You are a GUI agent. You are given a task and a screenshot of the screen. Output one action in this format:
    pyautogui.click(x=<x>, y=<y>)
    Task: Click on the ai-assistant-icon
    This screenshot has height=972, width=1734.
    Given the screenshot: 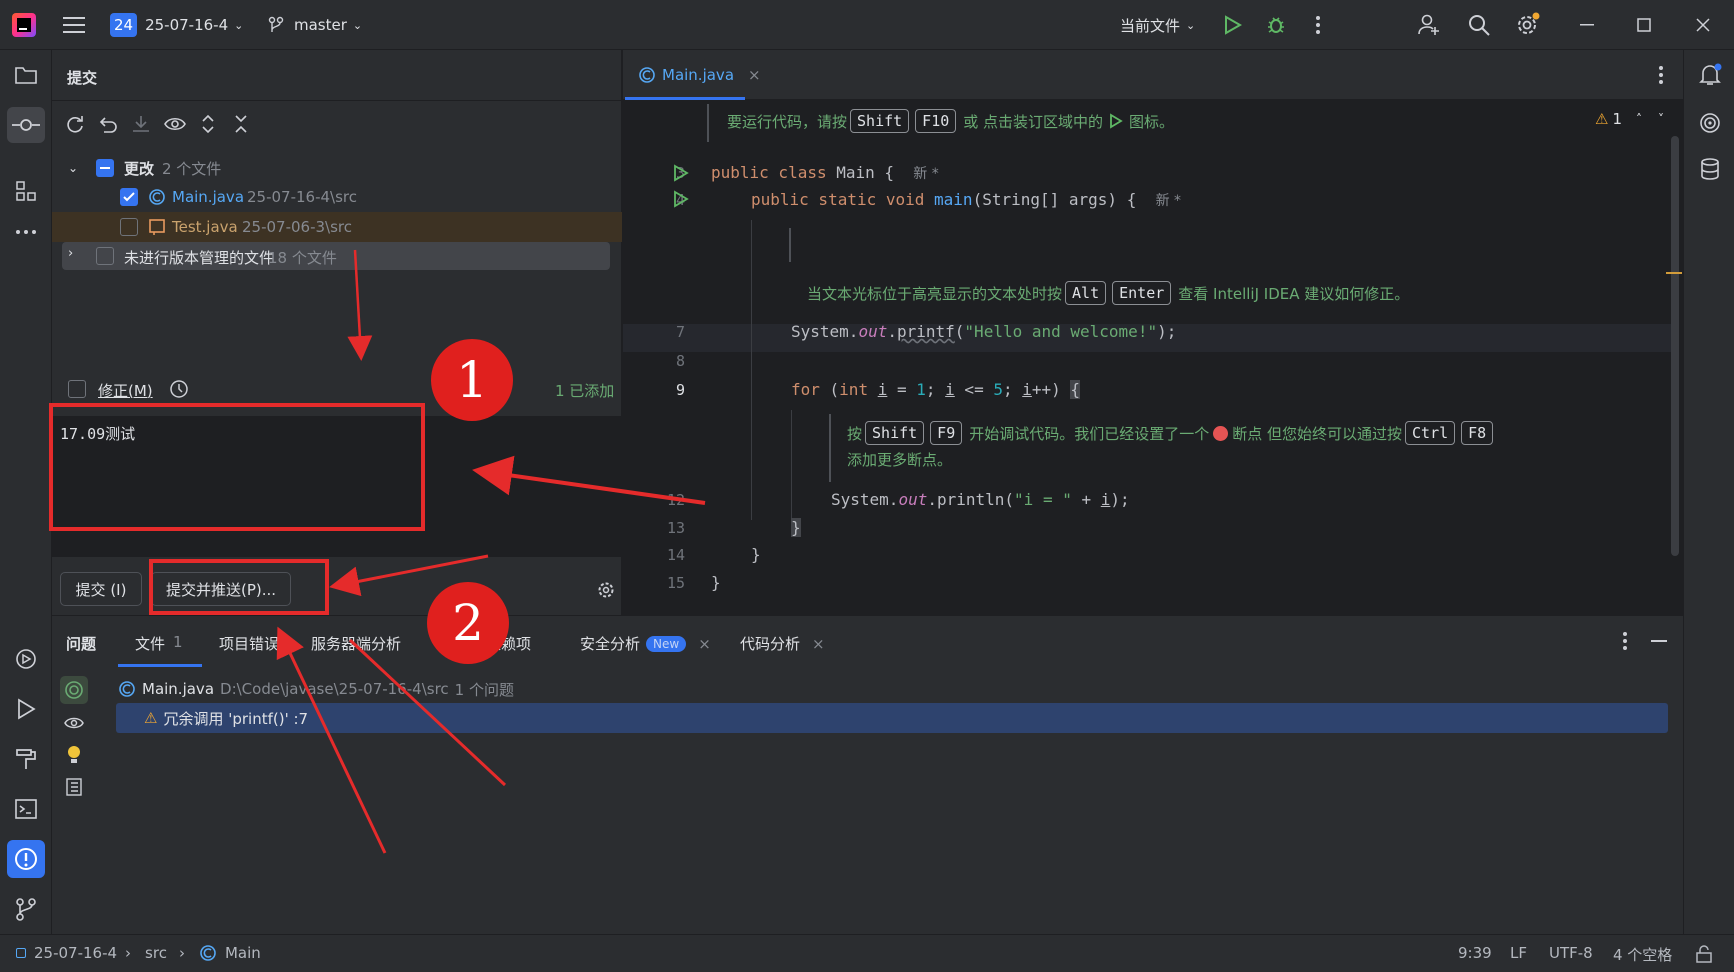 What is the action you would take?
    pyautogui.click(x=1710, y=123)
    